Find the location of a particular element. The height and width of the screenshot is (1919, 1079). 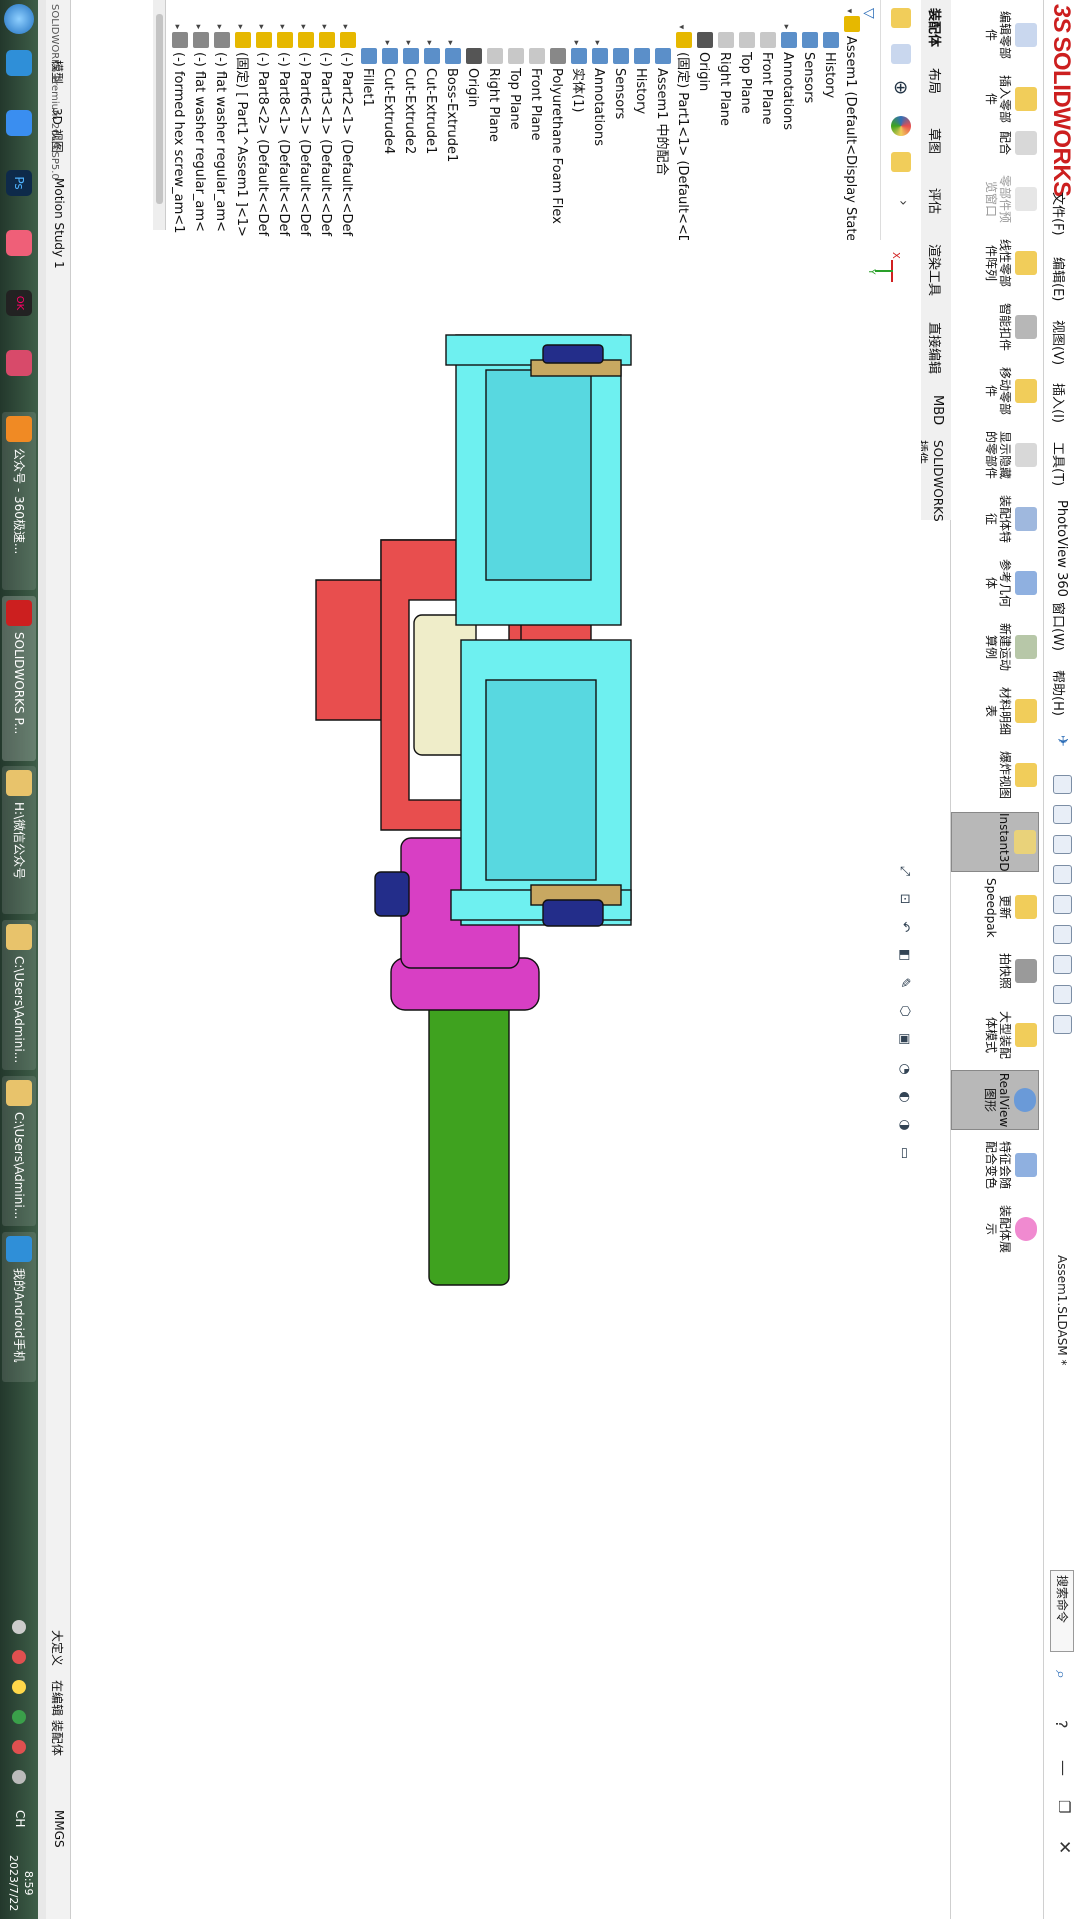

feature-manager-tab-icon is located at coordinates (901, 18).